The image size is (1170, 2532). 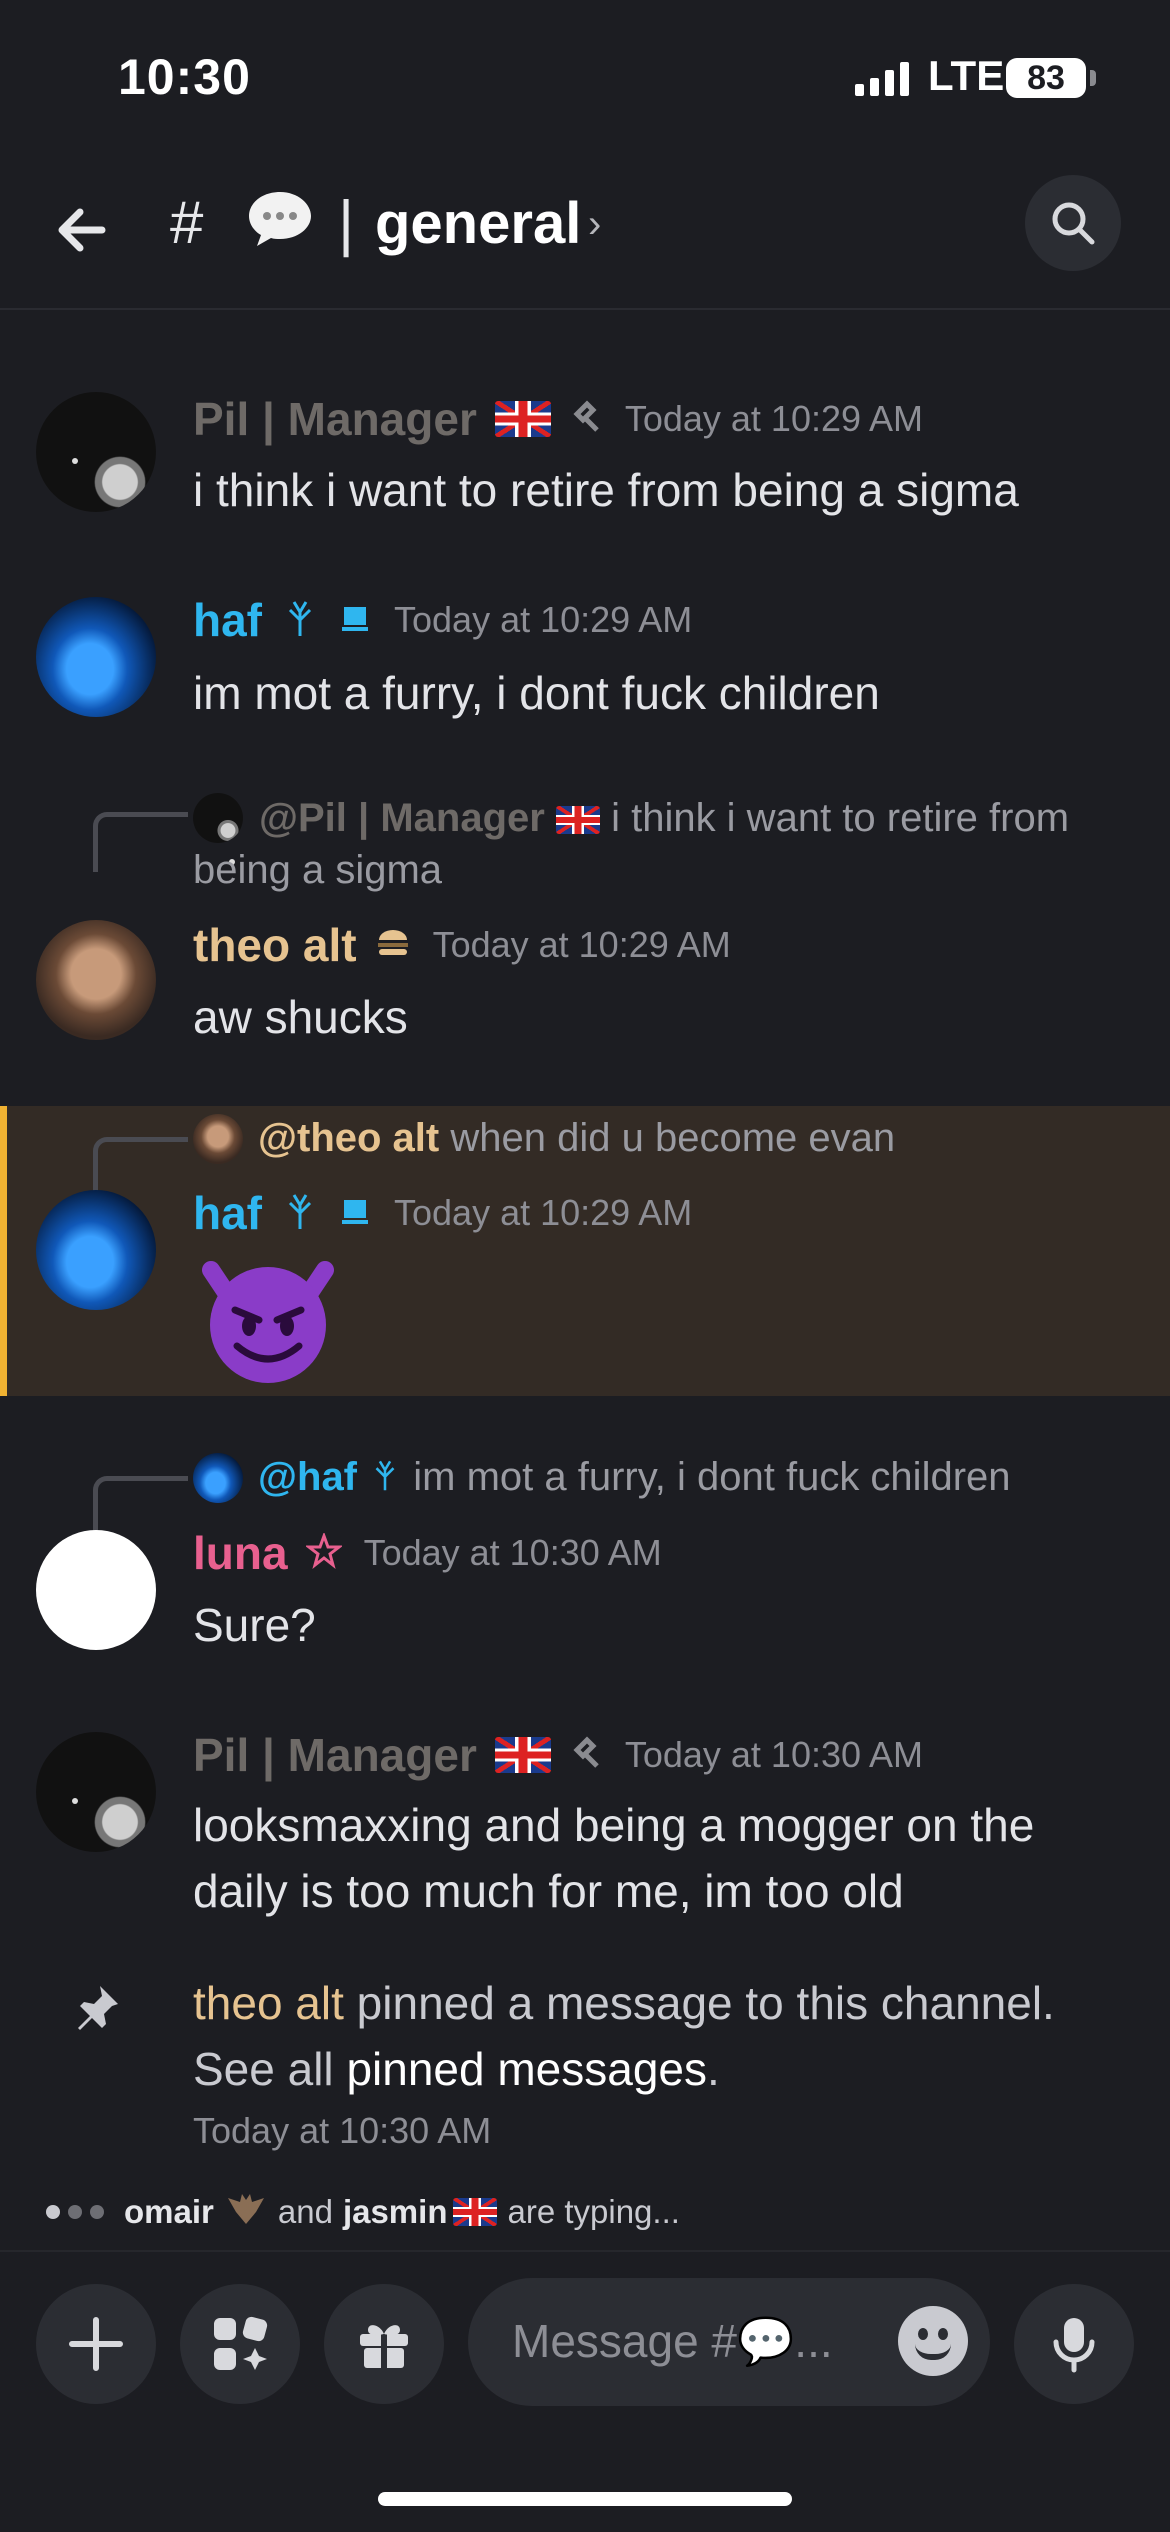 I want to click on reply-username: @Pil | Manager, so click(x=402, y=818).